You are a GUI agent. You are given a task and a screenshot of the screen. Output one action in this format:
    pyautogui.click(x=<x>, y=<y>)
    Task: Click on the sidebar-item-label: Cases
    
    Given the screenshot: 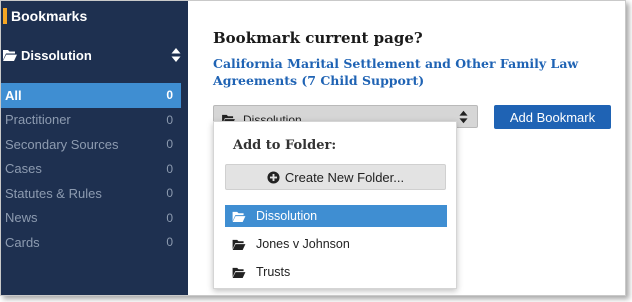 What is the action you would take?
    pyautogui.click(x=23, y=169)
    